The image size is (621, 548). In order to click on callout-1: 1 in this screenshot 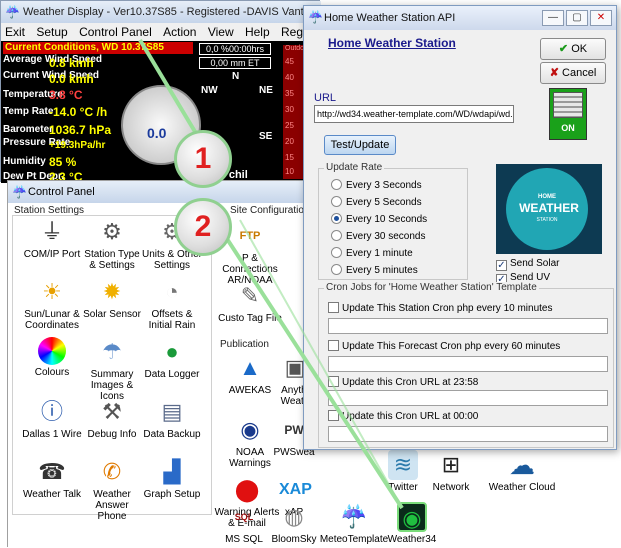, I will do `click(203, 159)`.